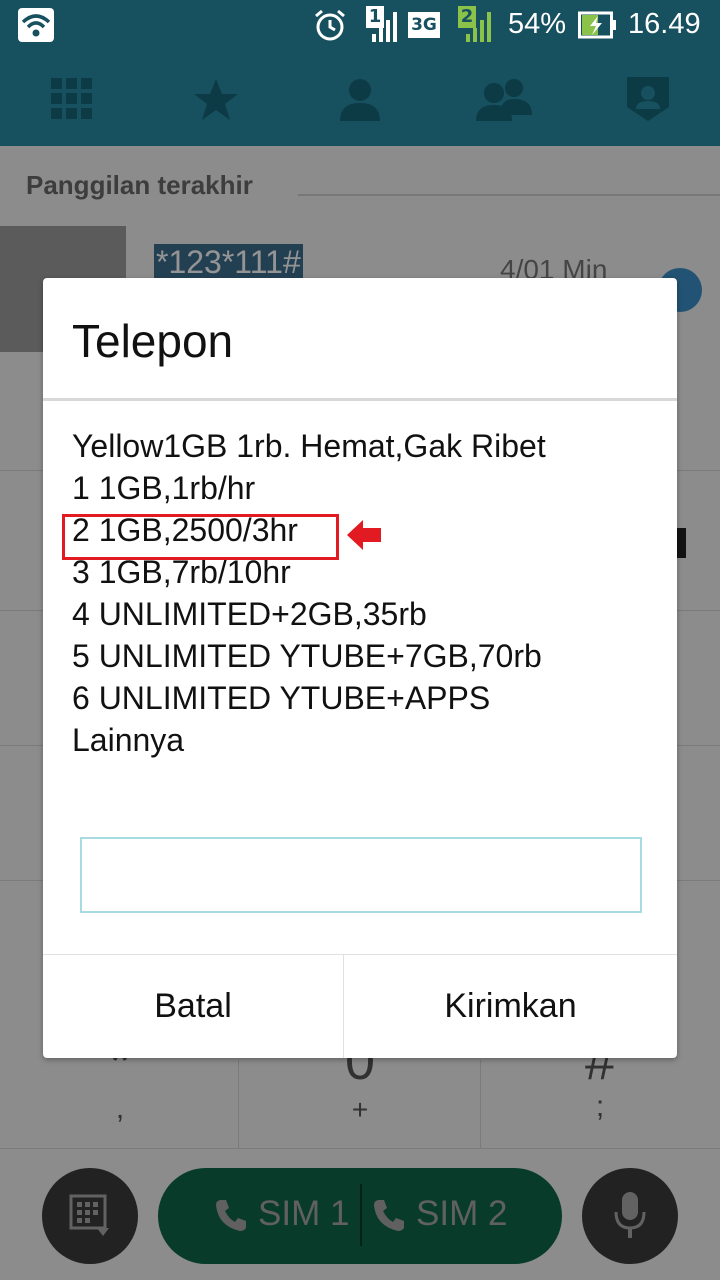 This screenshot has width=720, height=1280. I want to click on clock: 16.49, so click(664, 24).